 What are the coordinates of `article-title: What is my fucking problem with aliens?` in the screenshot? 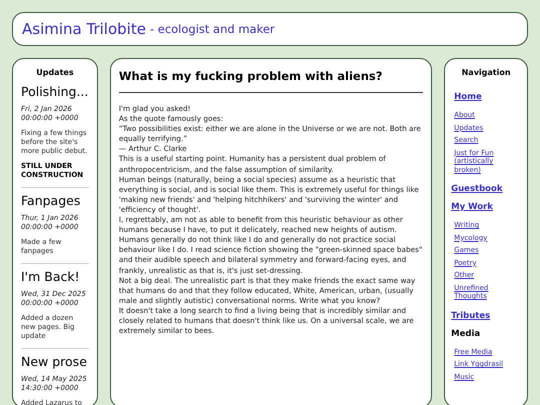 It's located at (251, 76).